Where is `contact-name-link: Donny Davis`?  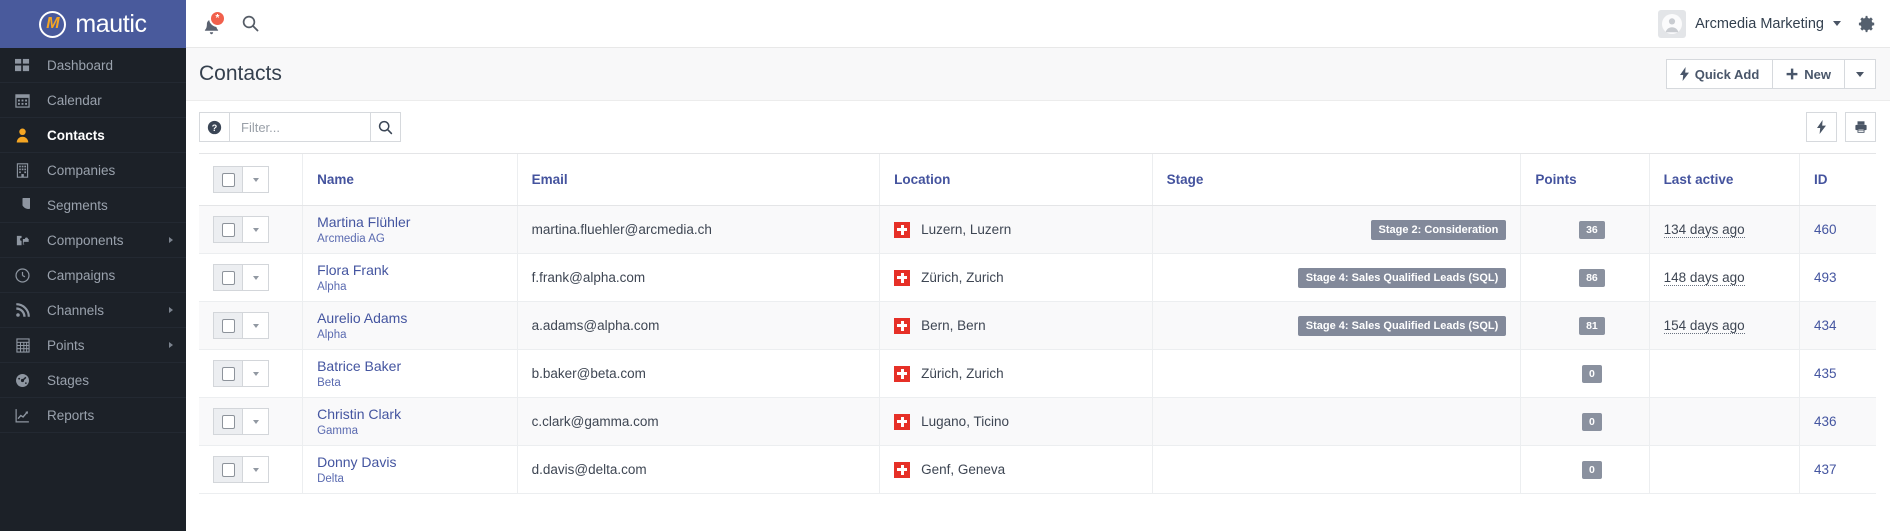 contact-name-link: Donny Davis is located at coordinates (417, 462).